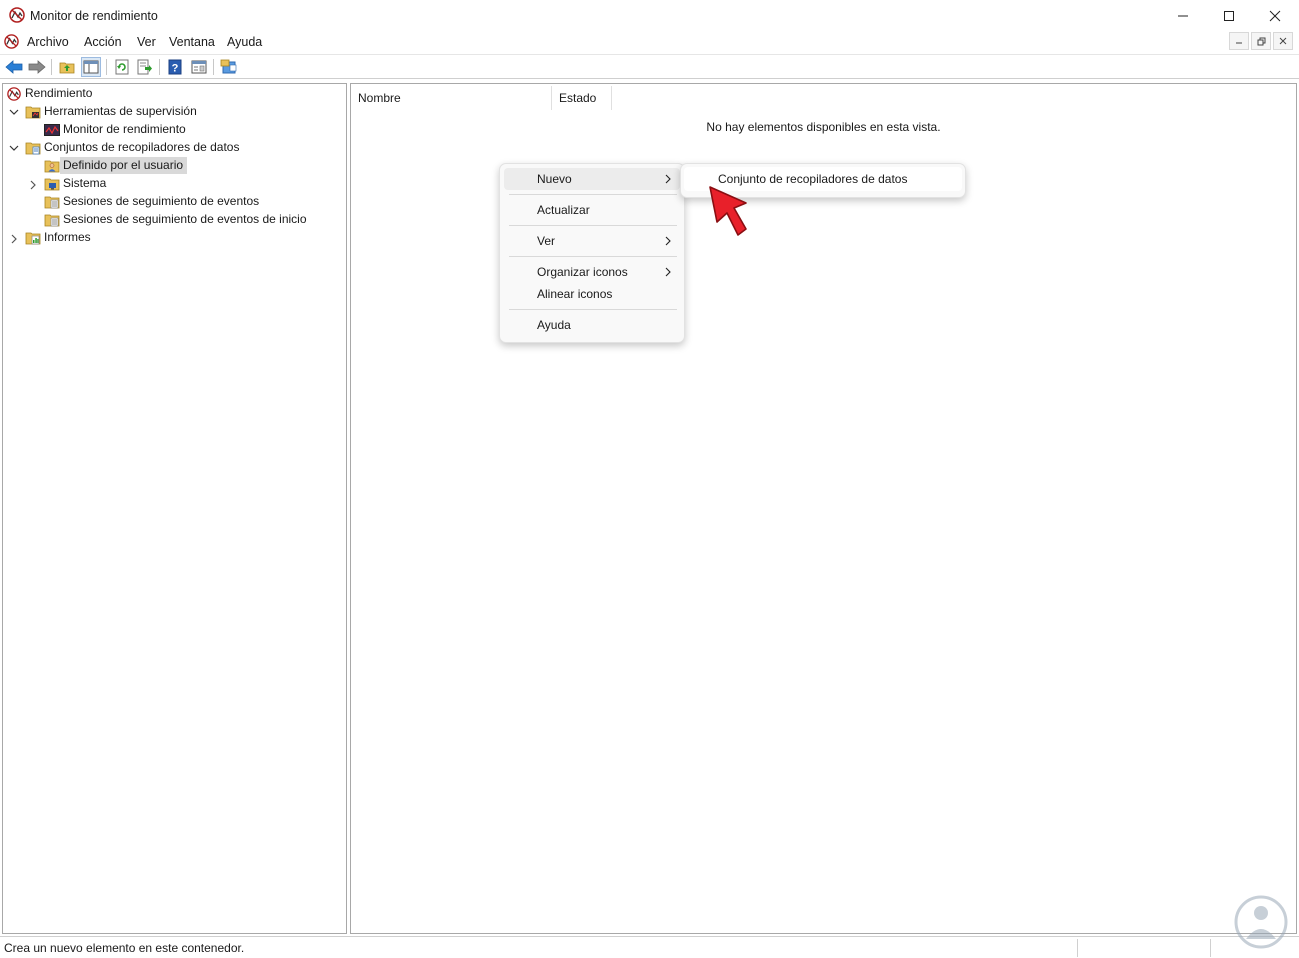 This screenshot has height=958, width=1299. Describe the element at coordinates (229, 67) in the screenshot. I see `mmc-icon` at that location.